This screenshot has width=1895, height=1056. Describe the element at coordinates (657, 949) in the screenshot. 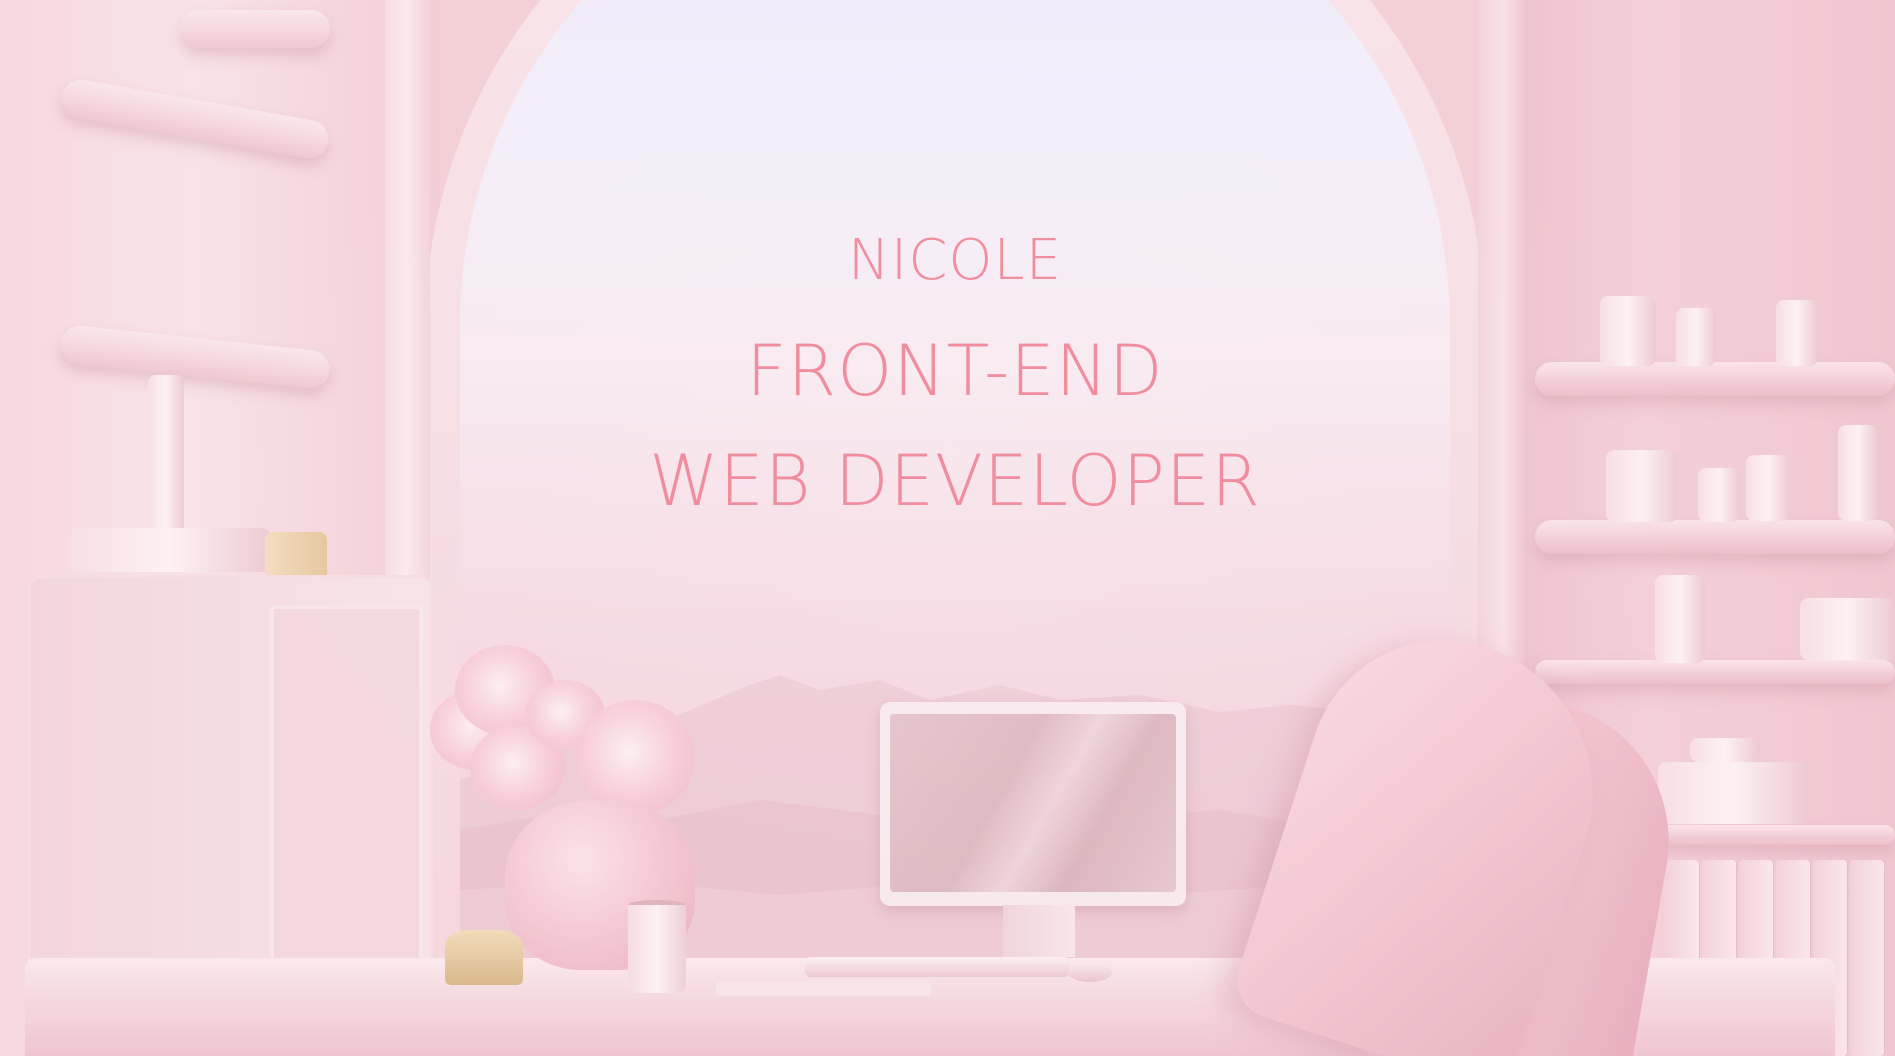

I see `coffee-mug` at that location.